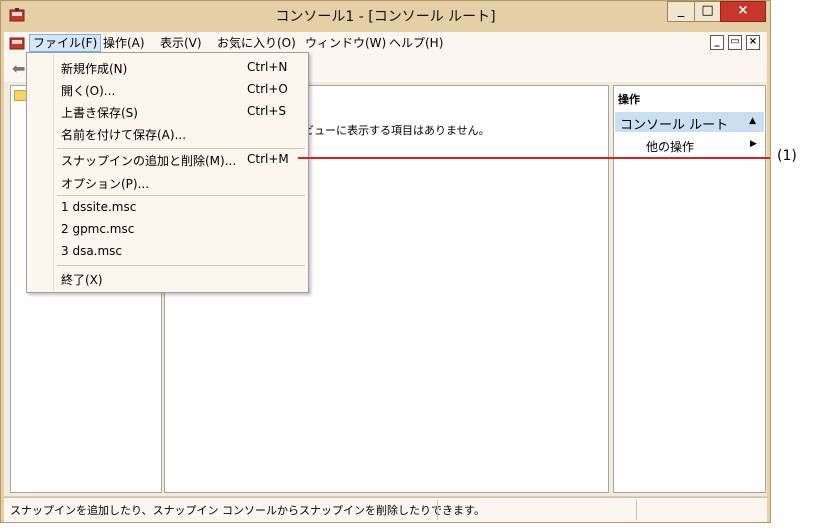 This screenshot has width=822, height=528. Describe the element at coordinates (99, 113) in the screenshot. I see `menu-item-label: 上書き保存(S)` at that location.